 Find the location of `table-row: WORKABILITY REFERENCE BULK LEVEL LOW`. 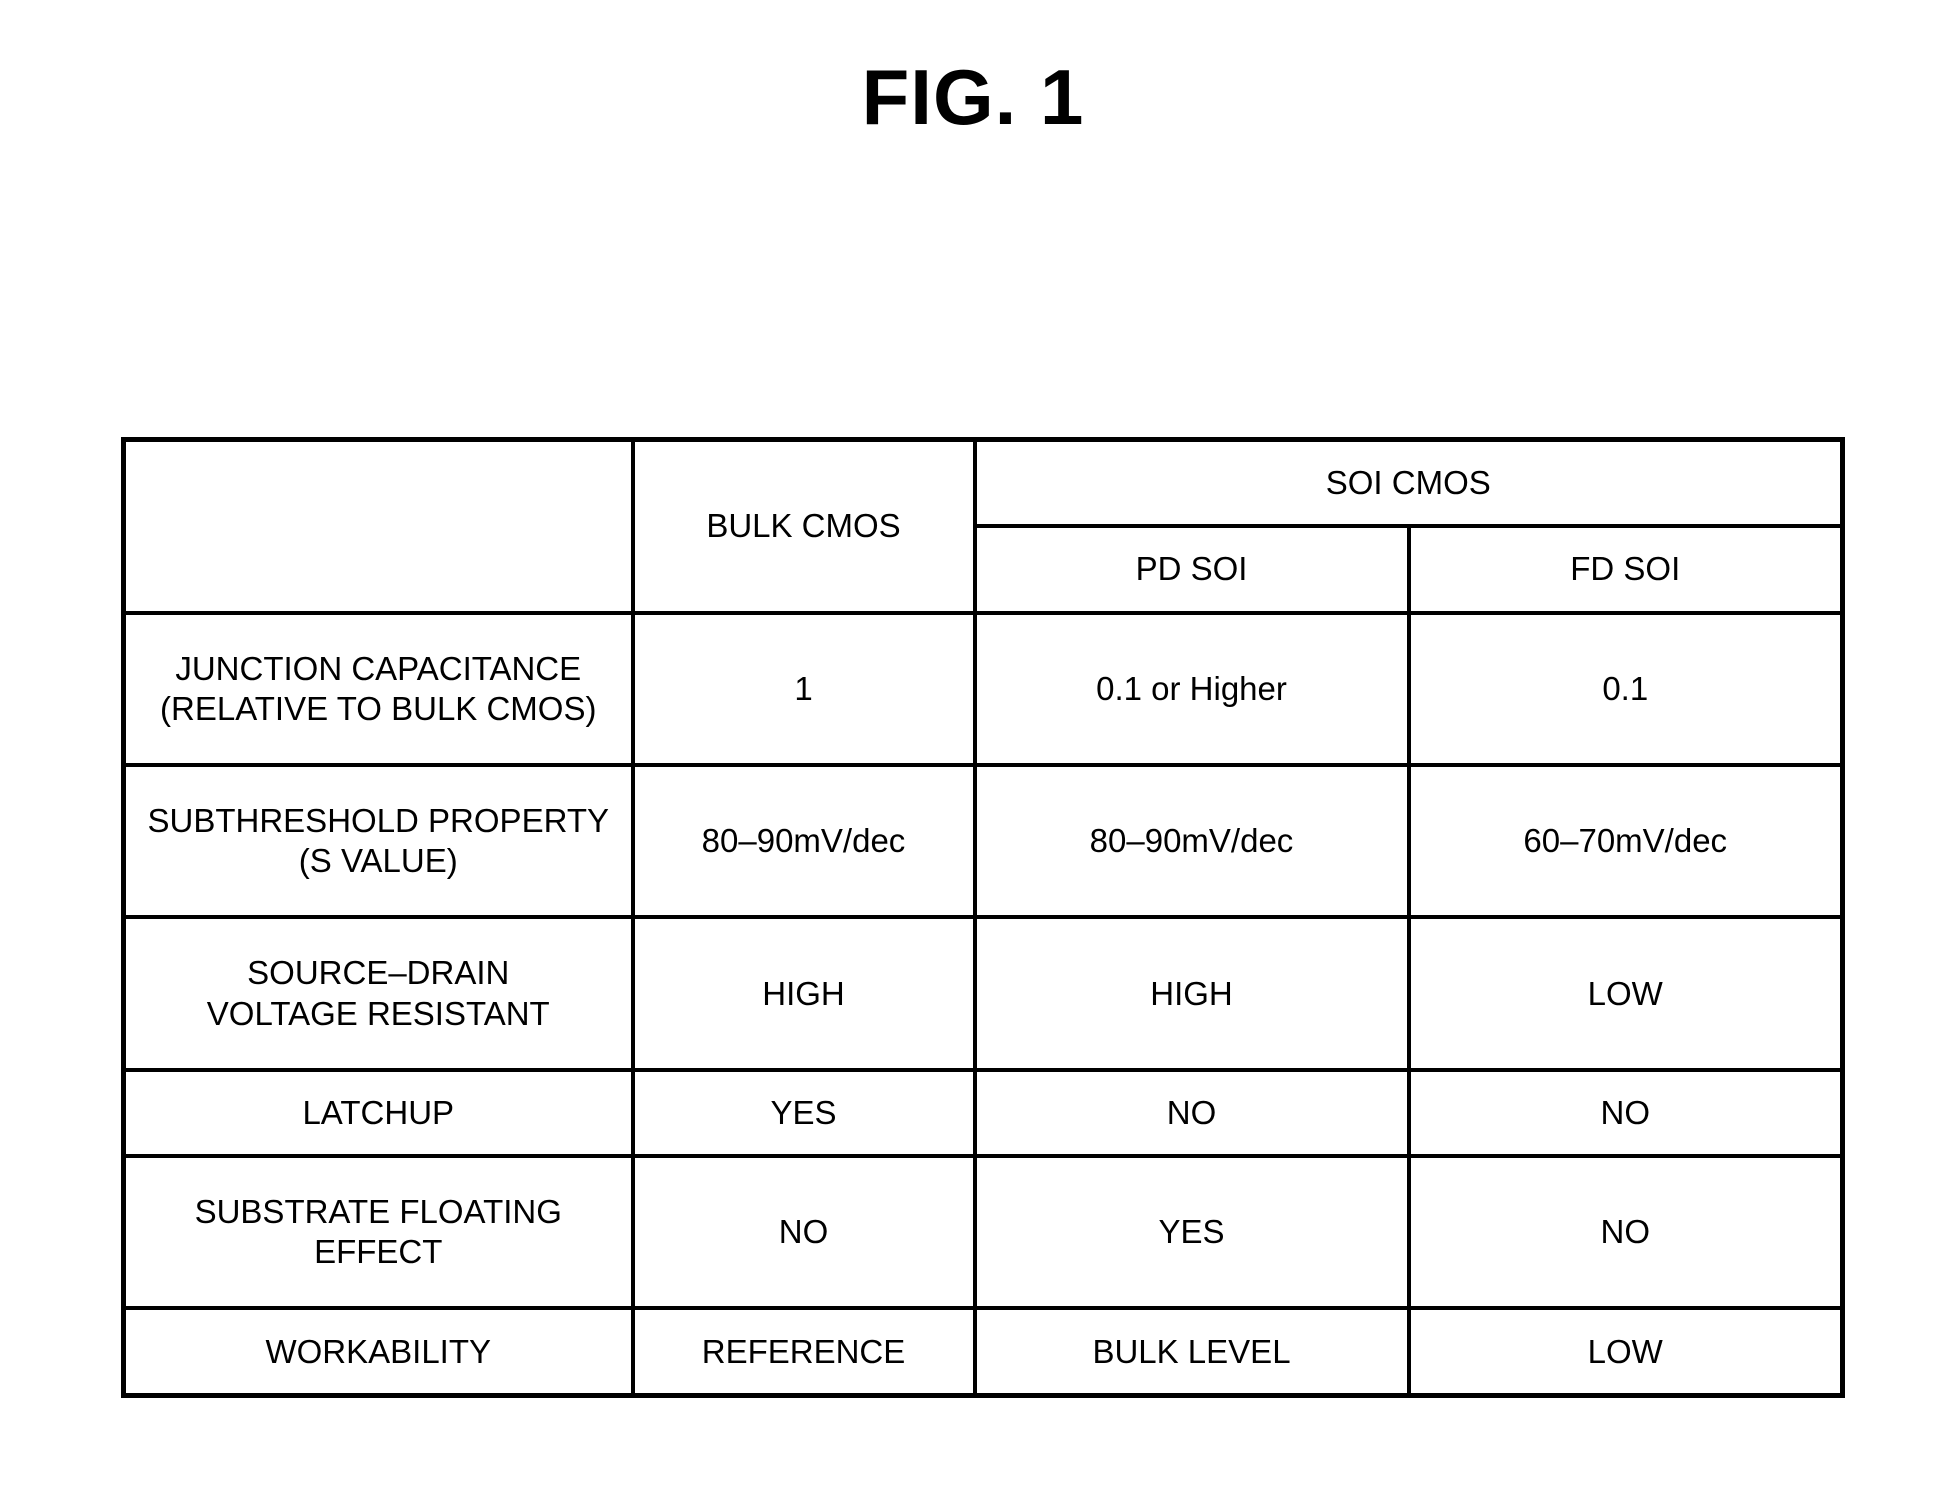

table-row: WORKABILITY REFERENCE BULK LEVEL LOW is located at coordinates (983, 1352).